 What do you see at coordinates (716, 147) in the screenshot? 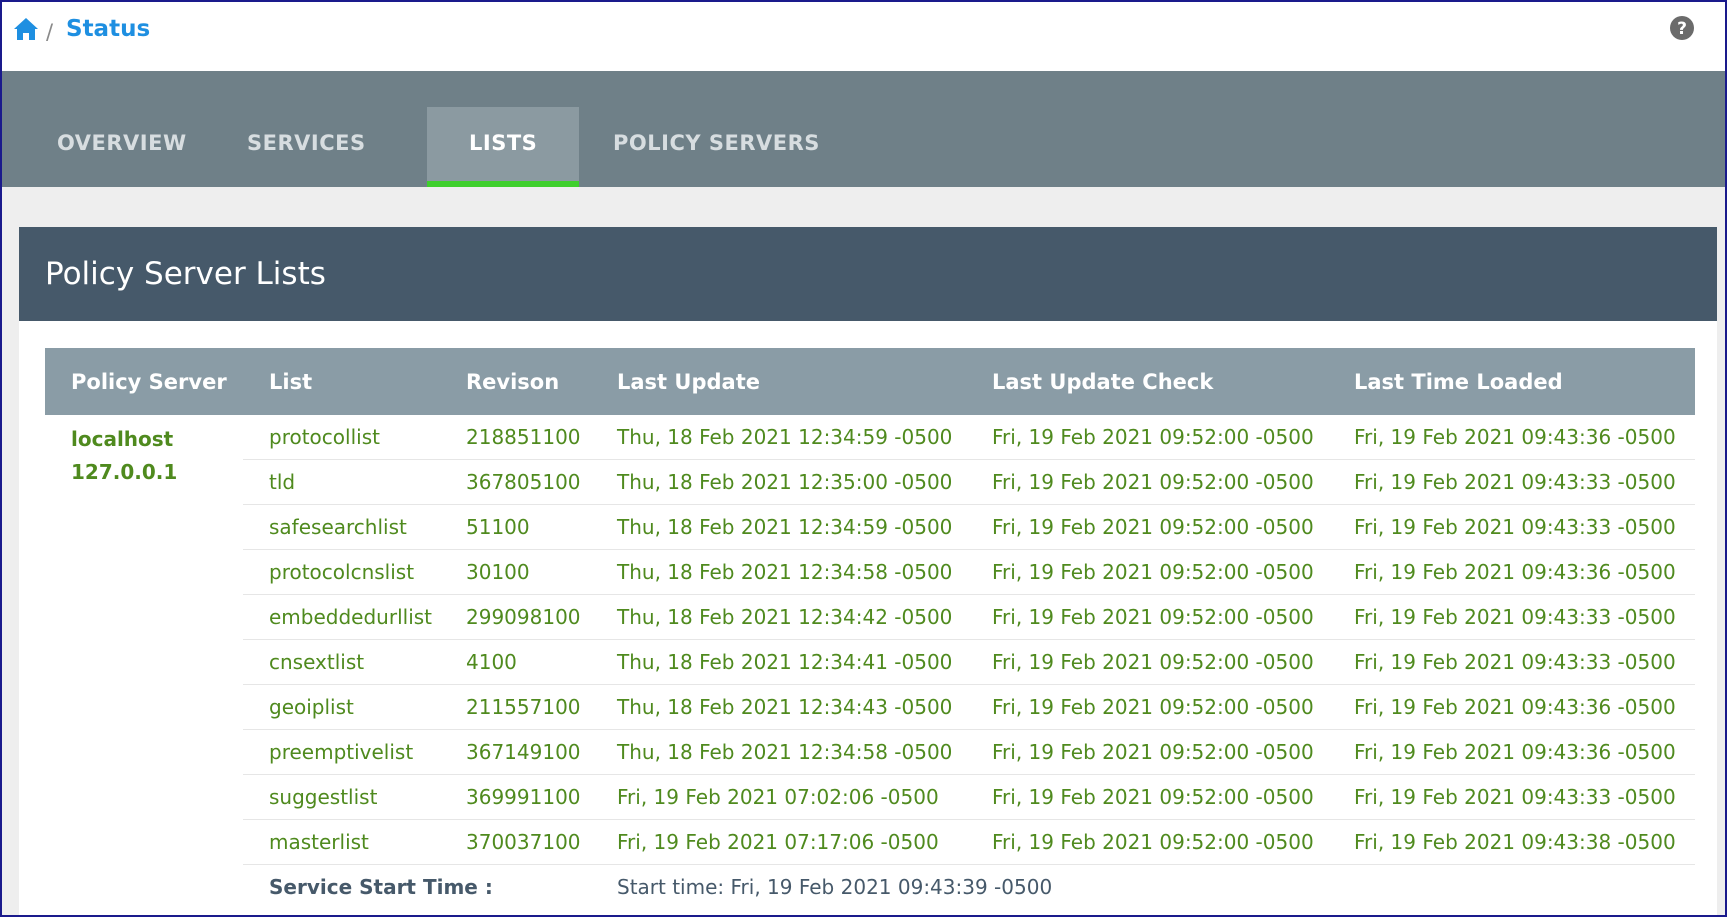
I see `tab-policy-servers: POLICY SERVERS` at bounding box center [716, 147].